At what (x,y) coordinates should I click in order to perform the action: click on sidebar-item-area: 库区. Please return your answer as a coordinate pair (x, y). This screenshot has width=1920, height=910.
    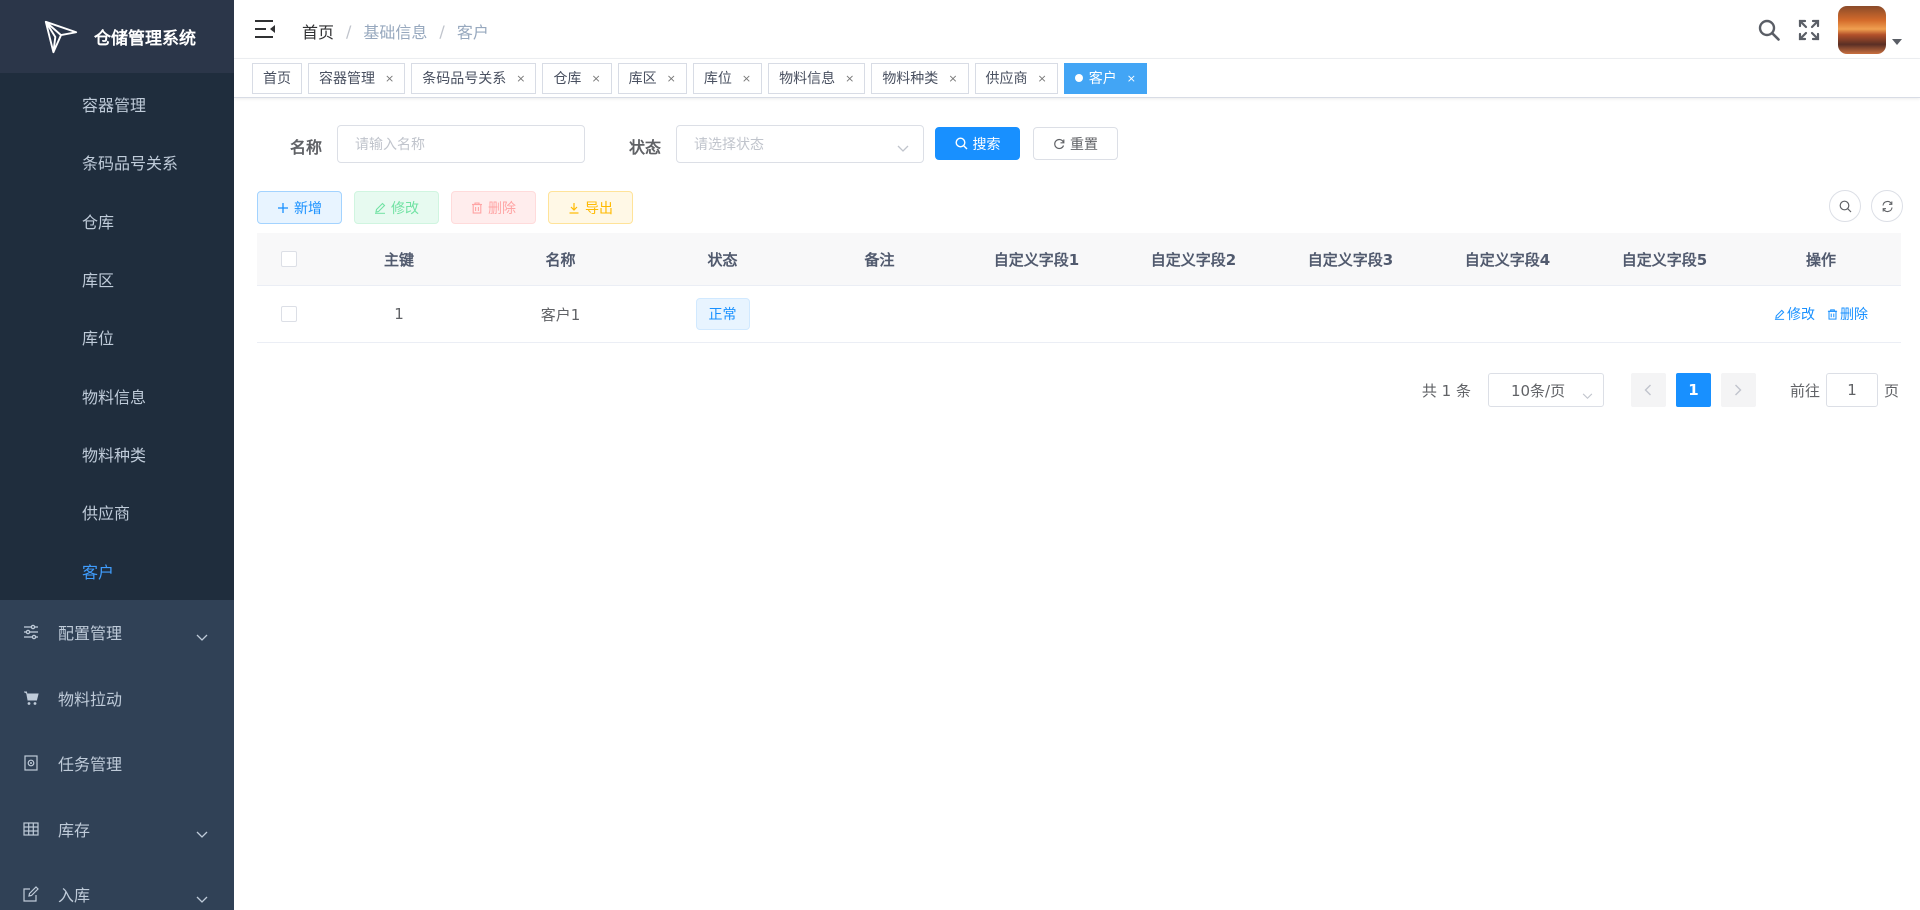
    Looking at the image, I should click on (117, 279).